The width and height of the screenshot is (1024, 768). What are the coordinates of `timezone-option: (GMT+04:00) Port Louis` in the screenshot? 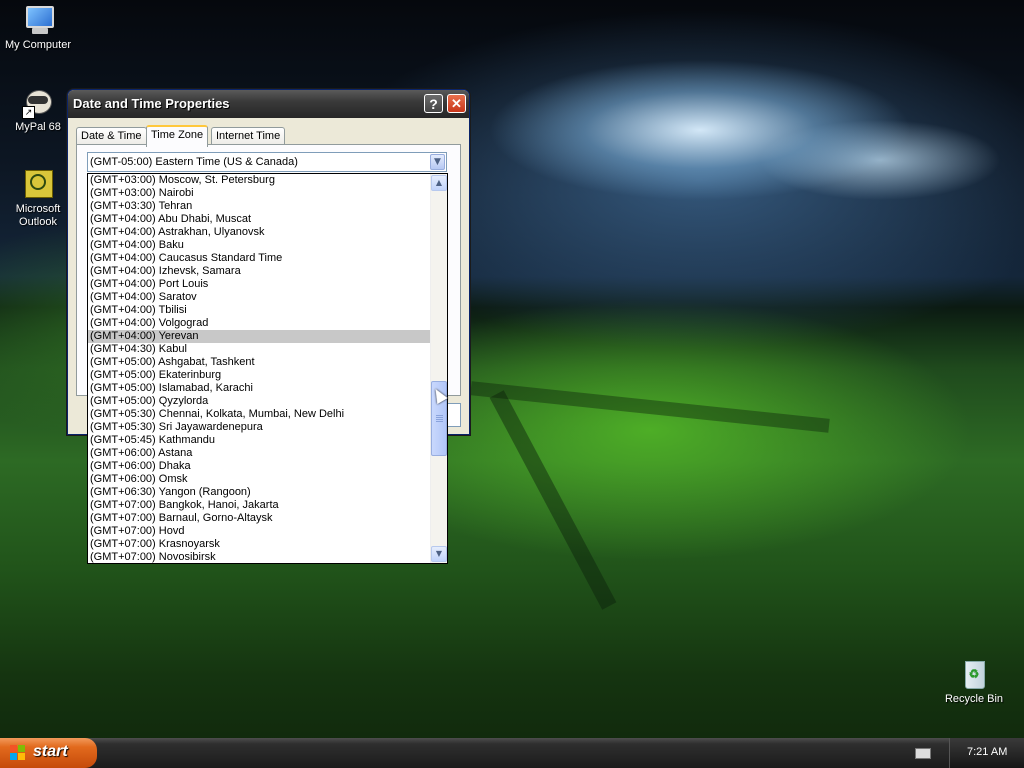 It's located at (260, 284).